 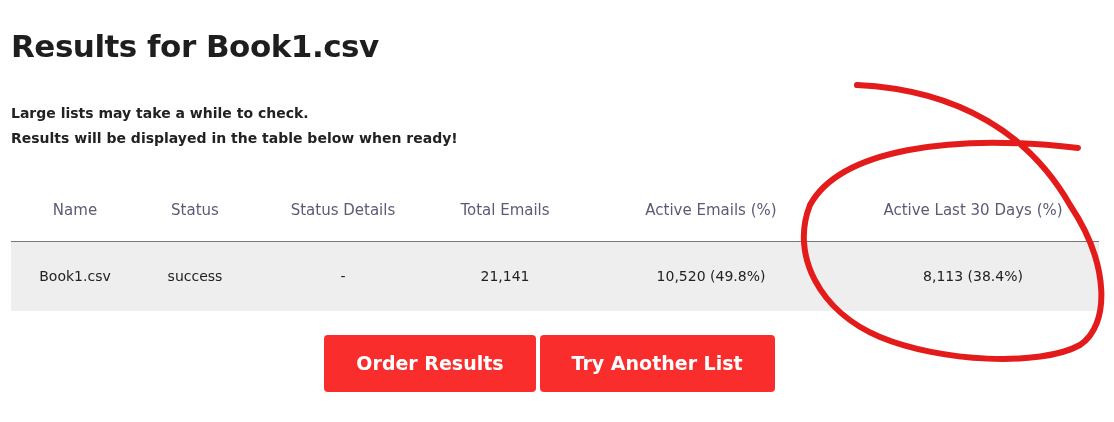 I want to click on column-header: Active Last 30 Days (%), so click(x=973, y=210).